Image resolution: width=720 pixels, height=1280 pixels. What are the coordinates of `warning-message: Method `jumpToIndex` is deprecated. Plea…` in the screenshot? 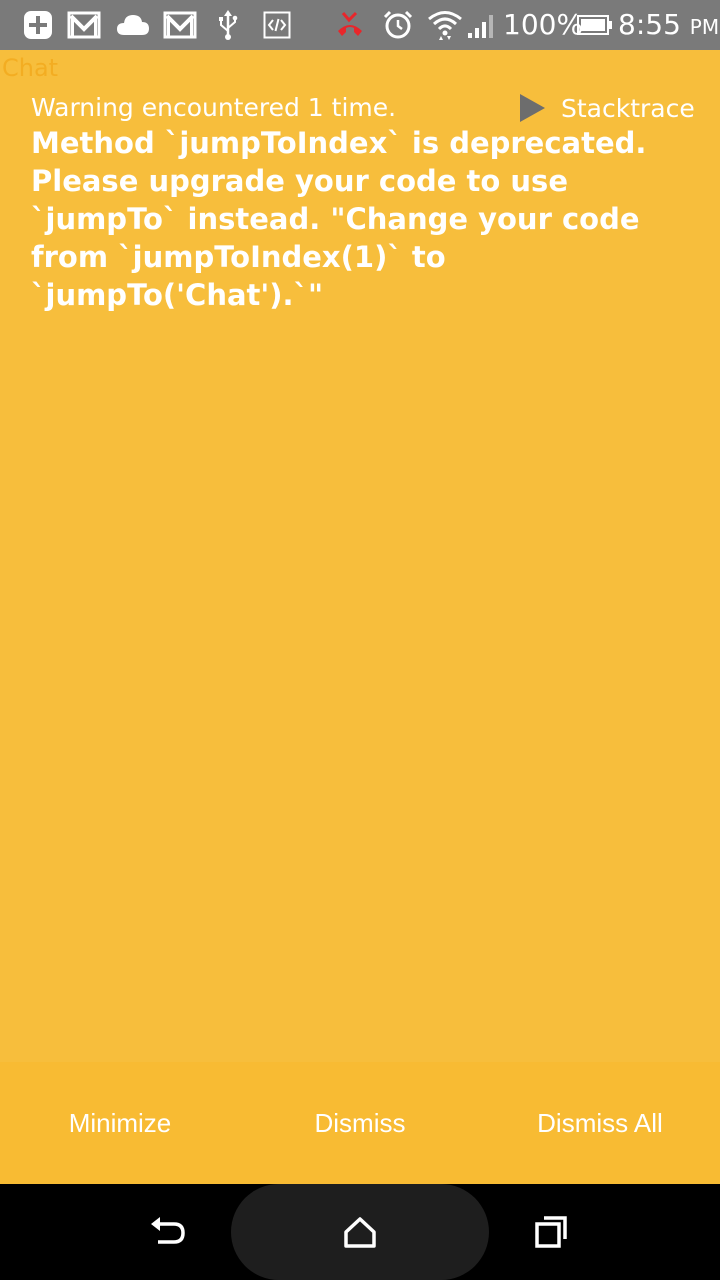 It's located at (339, 219).